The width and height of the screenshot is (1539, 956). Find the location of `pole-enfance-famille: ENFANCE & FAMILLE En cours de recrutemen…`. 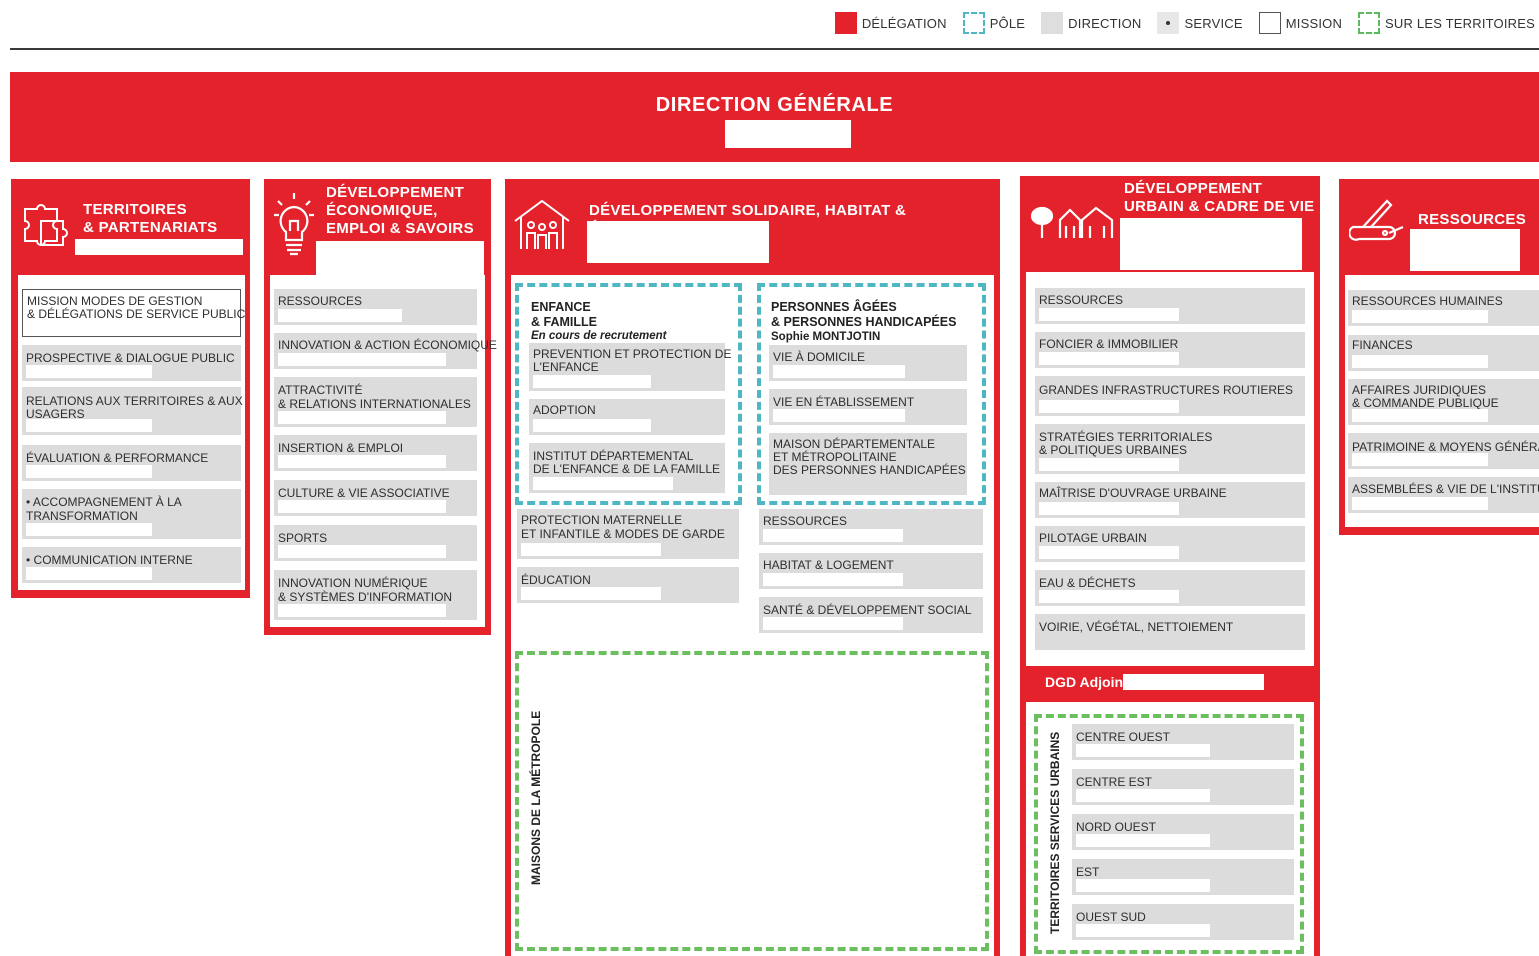

pole-enfance-famille: ENFANCE & FAMILLE En cours de recrutemen… is located at coordinates (628, 394).